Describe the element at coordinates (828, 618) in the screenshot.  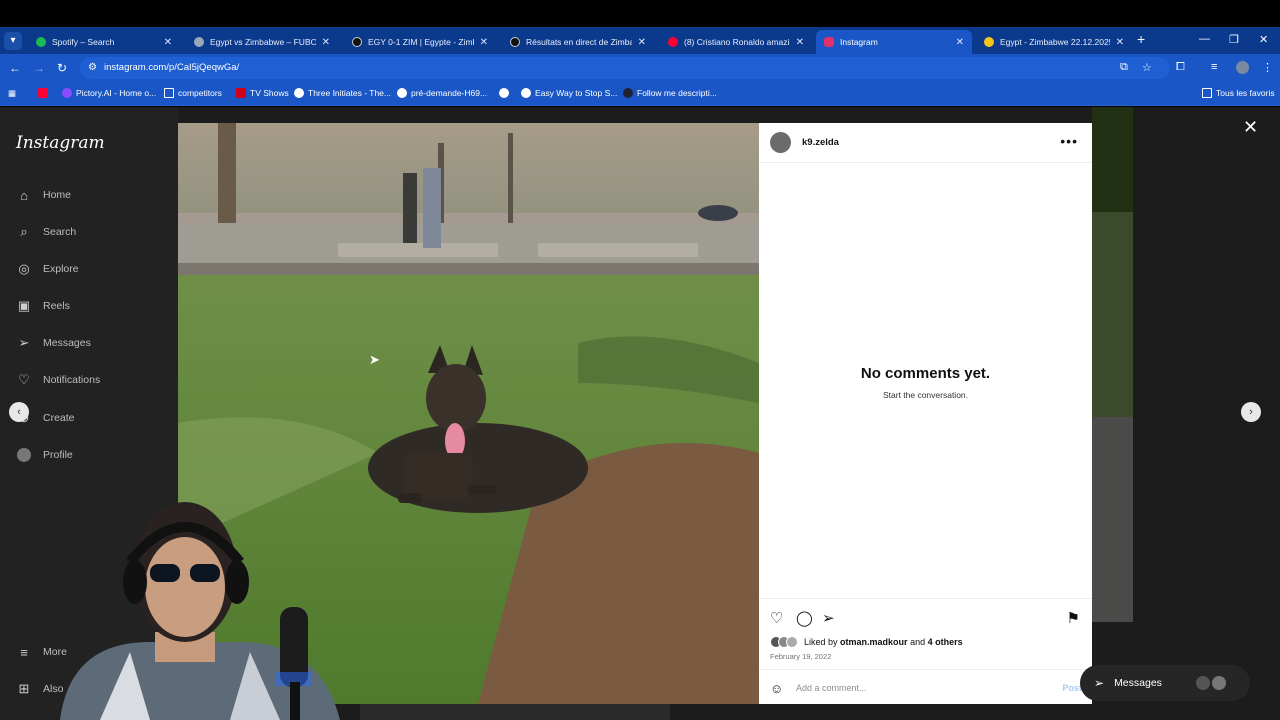
I see `share-icon: ➢` at that location.